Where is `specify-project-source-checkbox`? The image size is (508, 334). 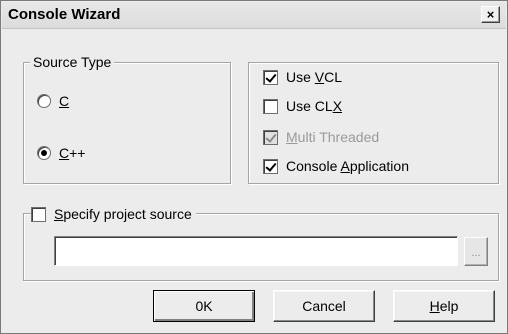 specify-project-source-checkbox is located at coordinates (38, 214).